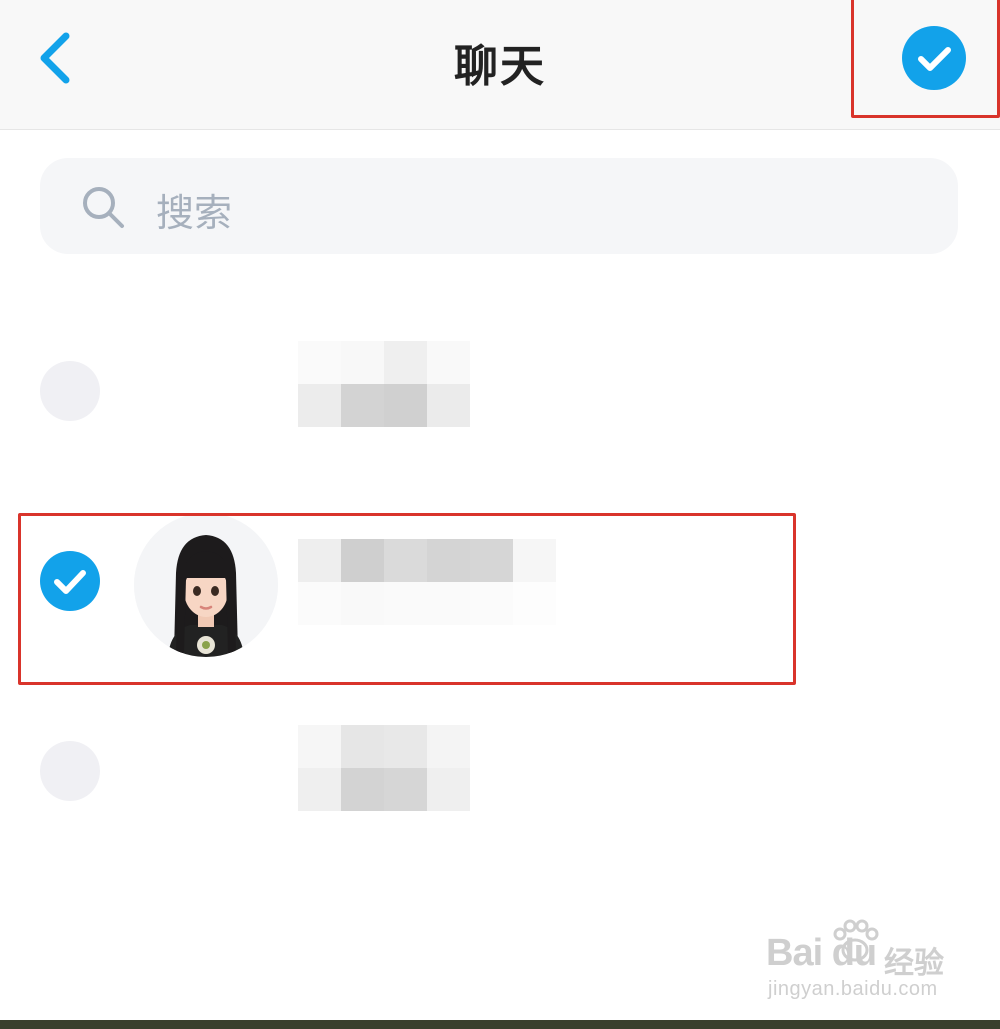 The height and width of the screenshot is (1029, 1000). Describe the element at coordinates (194, 213) in the screenshot. I see `search-placeholder: 搜索` at that location.